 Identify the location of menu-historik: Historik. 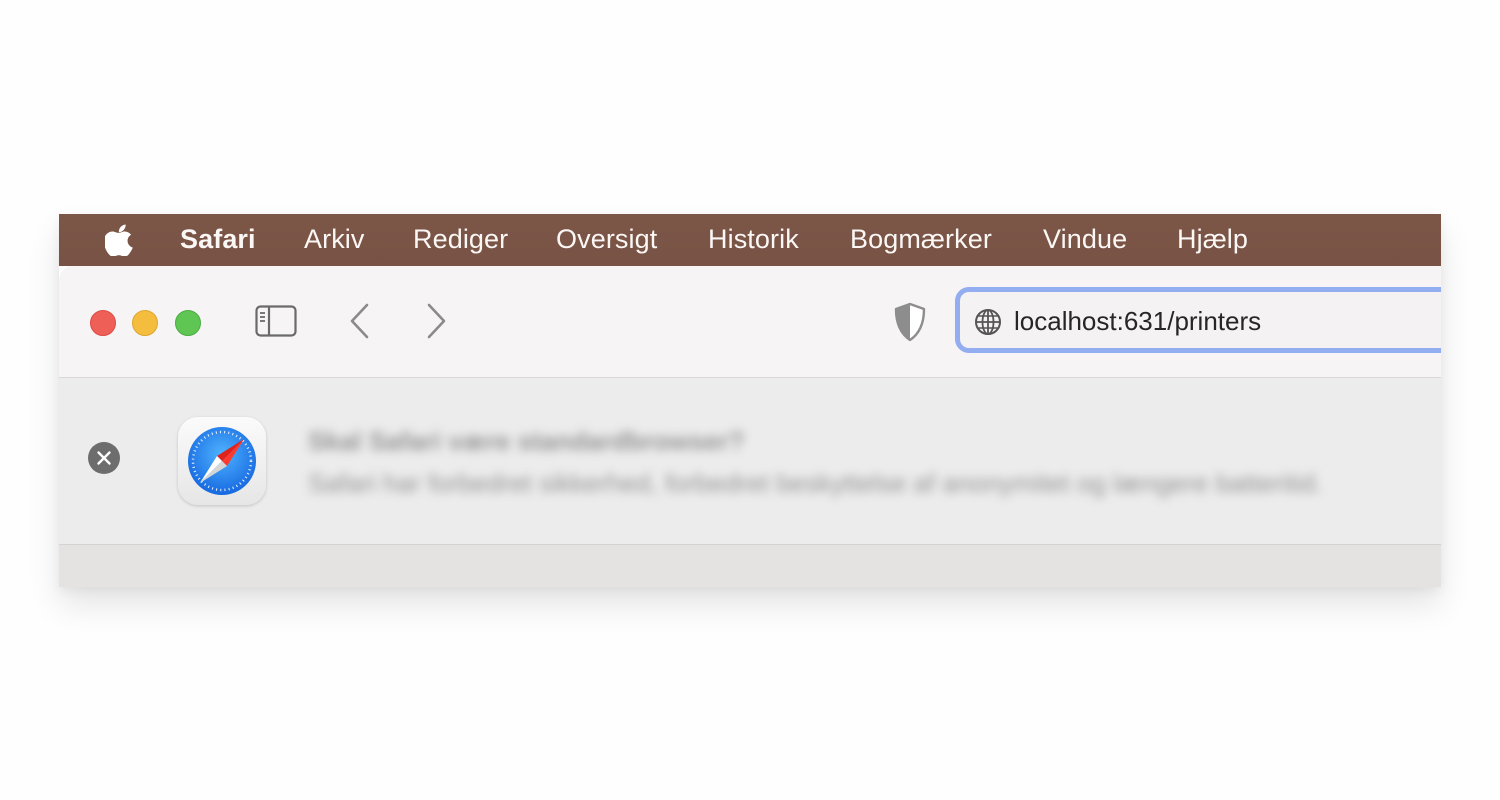
(753, 240).